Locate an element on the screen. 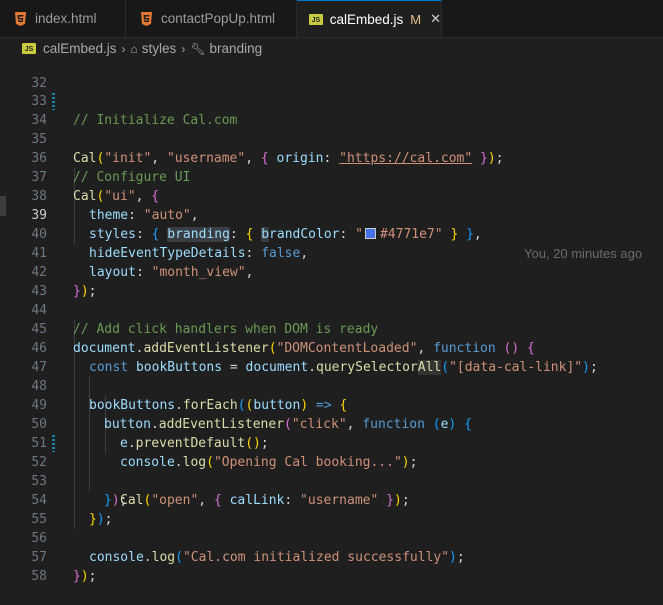 Image resolution: width=663 pixels, height=605 pixels. code-line: 35 is located at coordinates (331, 129).